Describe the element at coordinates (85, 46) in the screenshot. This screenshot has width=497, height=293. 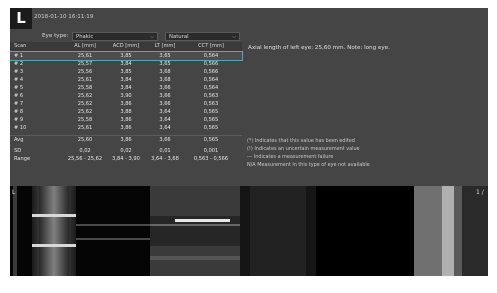
I see `col-al: AL [mm]` at that location.